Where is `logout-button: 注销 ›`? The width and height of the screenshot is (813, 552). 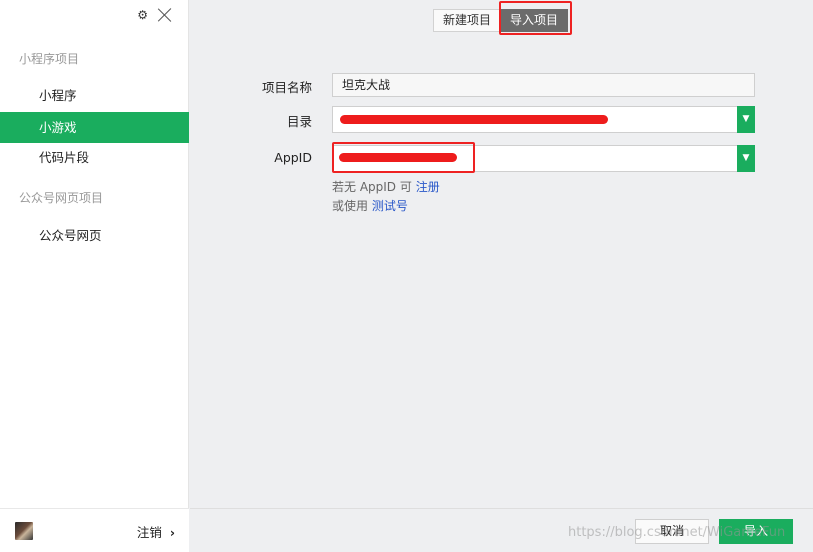 logout-button: 注销 › is located at coordinates (156, 531).